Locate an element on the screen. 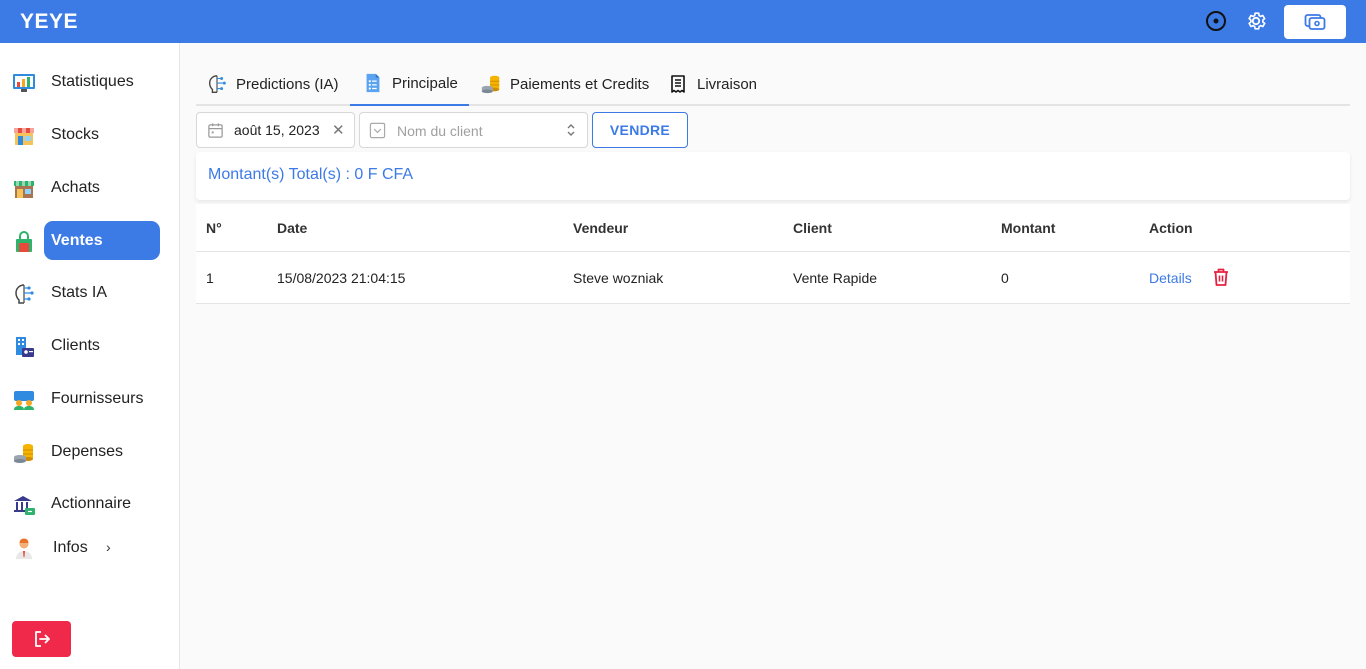 The height and width of the screenshot is (669, 1366). sidebar-item-stocks: Stocks is located at coordinates (90, 134).